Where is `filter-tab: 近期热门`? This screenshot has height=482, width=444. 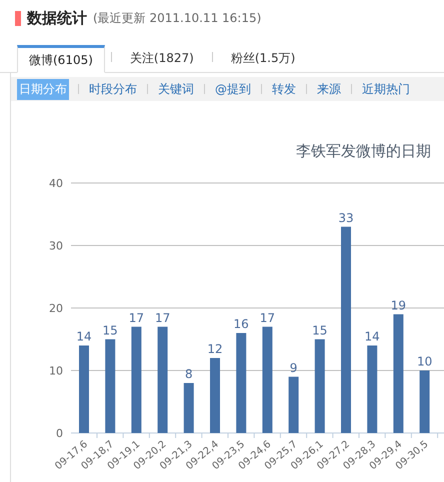 filter-tab: 近期热门 is located at coordinates (386, 89).